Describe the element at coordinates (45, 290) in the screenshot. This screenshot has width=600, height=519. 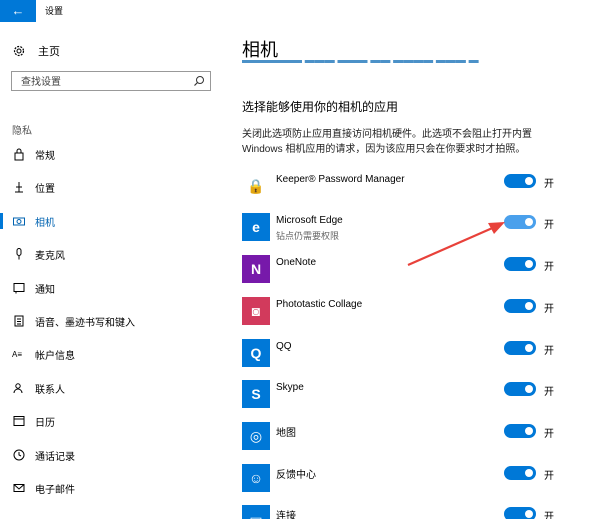
I see `sidebar-item-label: 通知` at that location.